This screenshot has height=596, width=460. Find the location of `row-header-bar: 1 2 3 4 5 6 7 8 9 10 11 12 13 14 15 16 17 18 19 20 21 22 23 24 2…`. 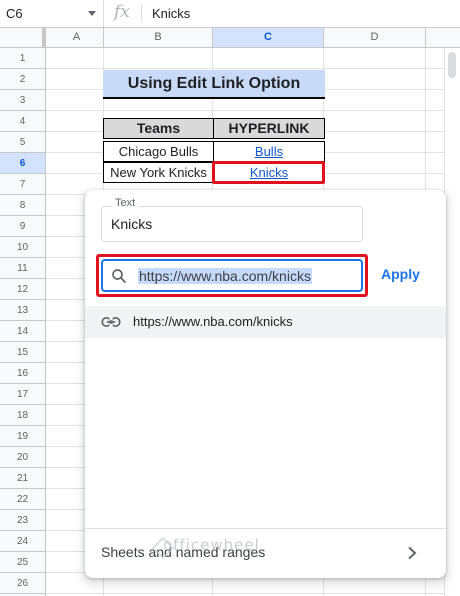

row-header-bar: 1 2 3 4 5 6 7 8 9 10 11 12 13 14 15 16 17 18 19 20 21 22 23 24 2… is located at coordinates (23, 322).